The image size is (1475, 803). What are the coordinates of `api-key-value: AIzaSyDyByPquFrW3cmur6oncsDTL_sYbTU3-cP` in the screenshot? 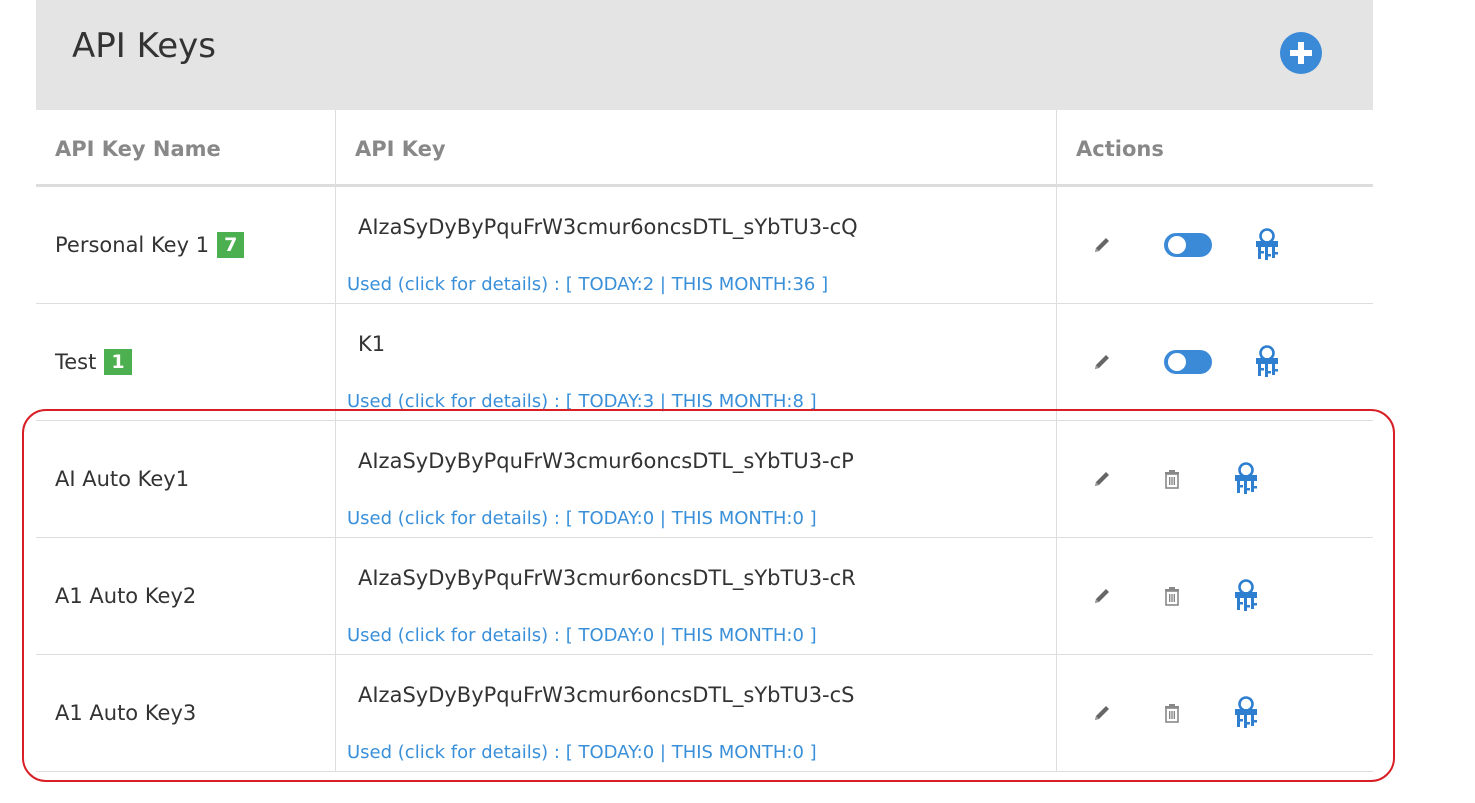 It's located at (606, 461).